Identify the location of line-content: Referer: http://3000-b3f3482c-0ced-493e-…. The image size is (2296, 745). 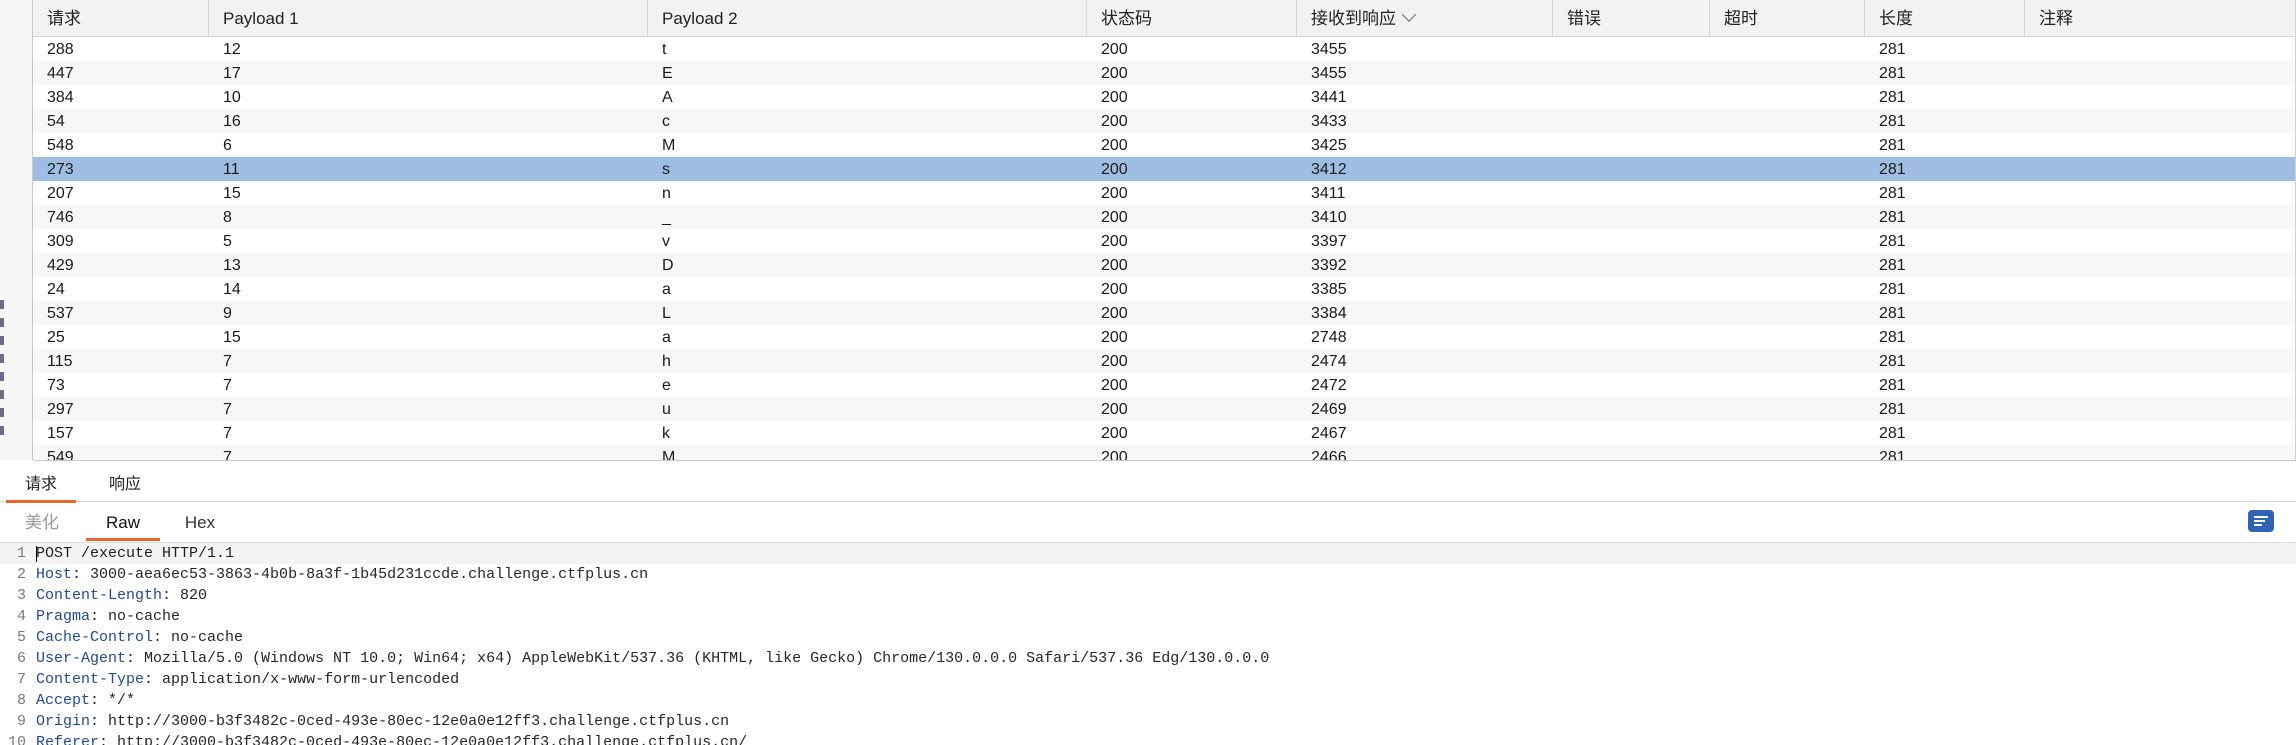
(391, 738).